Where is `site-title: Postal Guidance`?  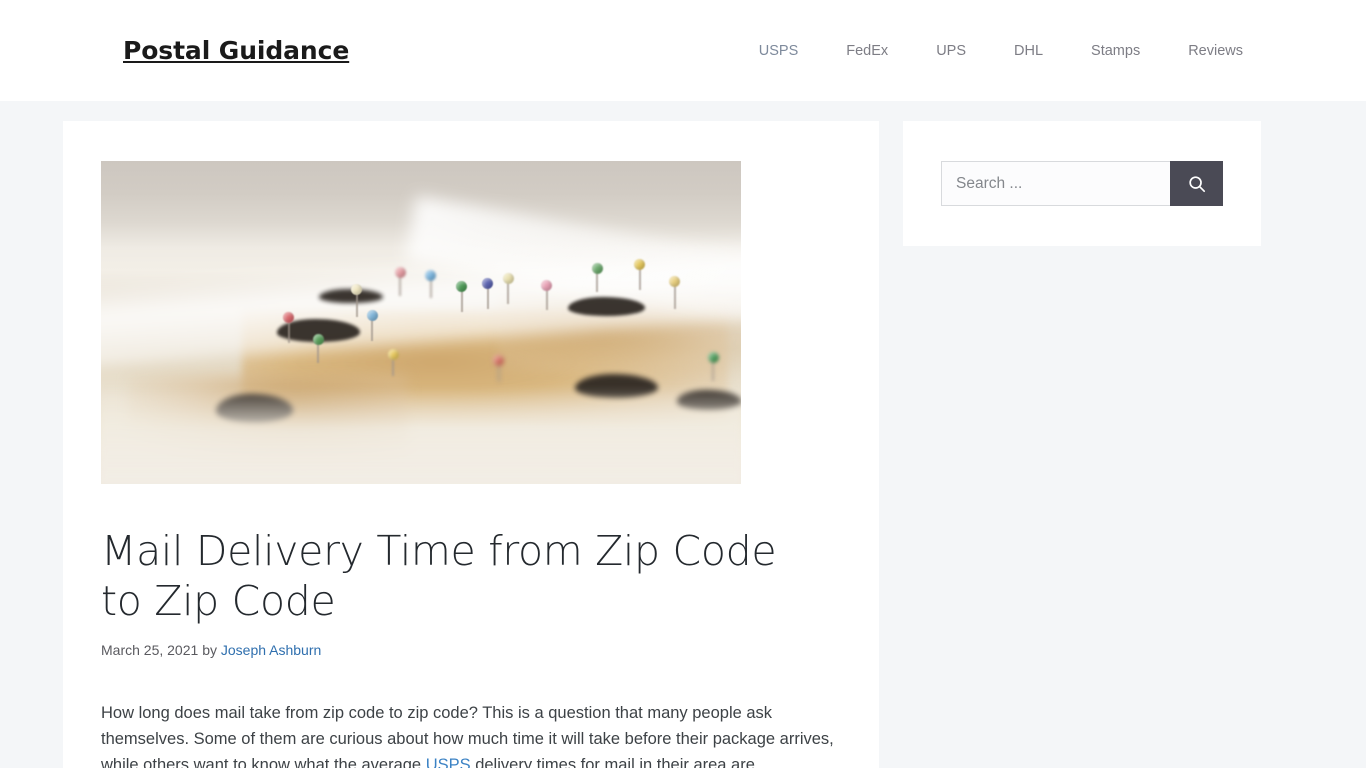
site-title: Postal Guidance is located at coordinates (236, 50).